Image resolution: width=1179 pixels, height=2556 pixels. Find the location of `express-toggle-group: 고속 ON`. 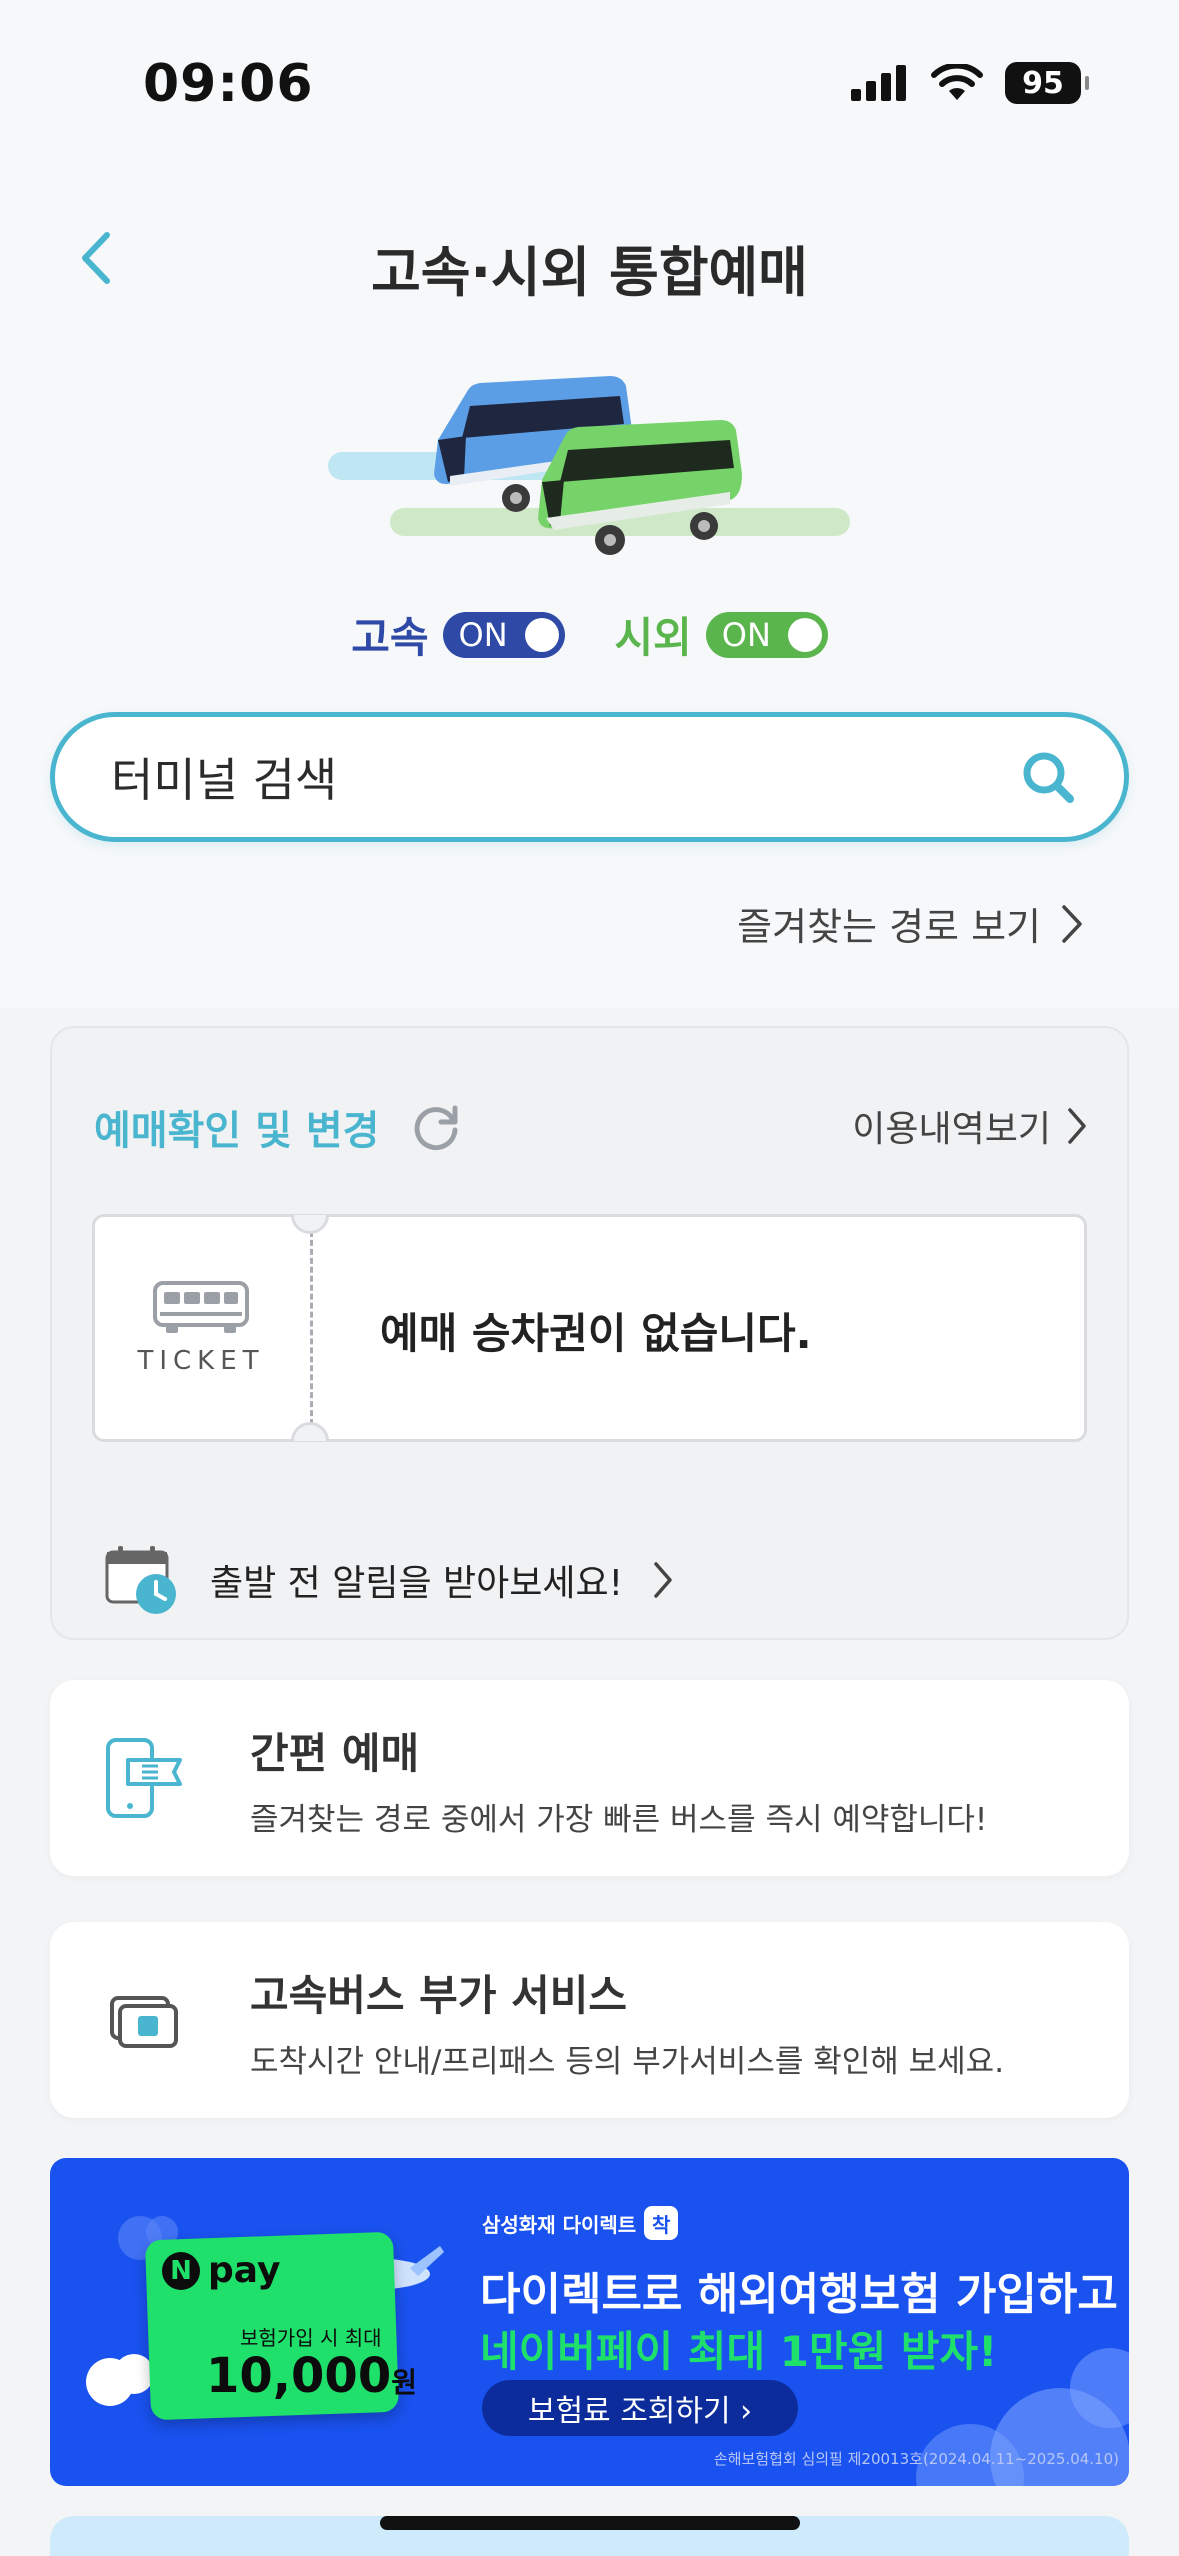

express-toggle-group: 고속 ON is located at coordinates (458, 634).